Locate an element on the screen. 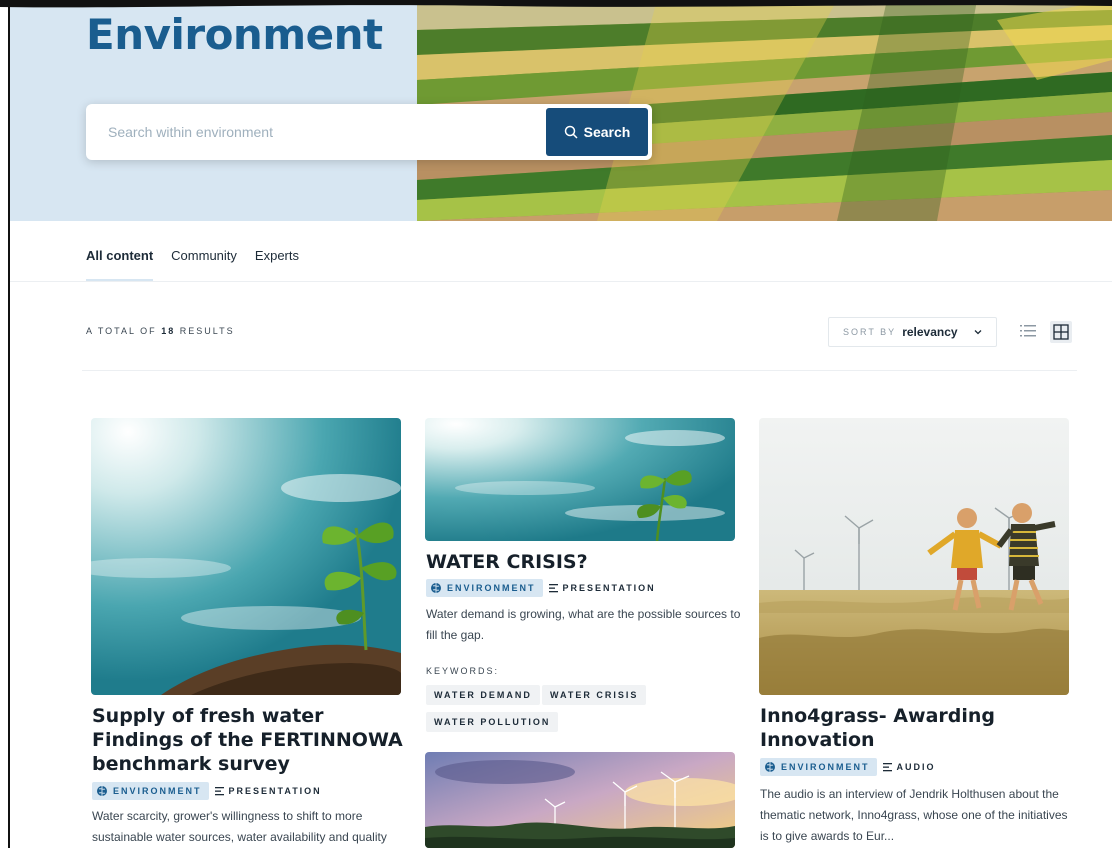  page-frame-edge is located at coordinates (9, 424).